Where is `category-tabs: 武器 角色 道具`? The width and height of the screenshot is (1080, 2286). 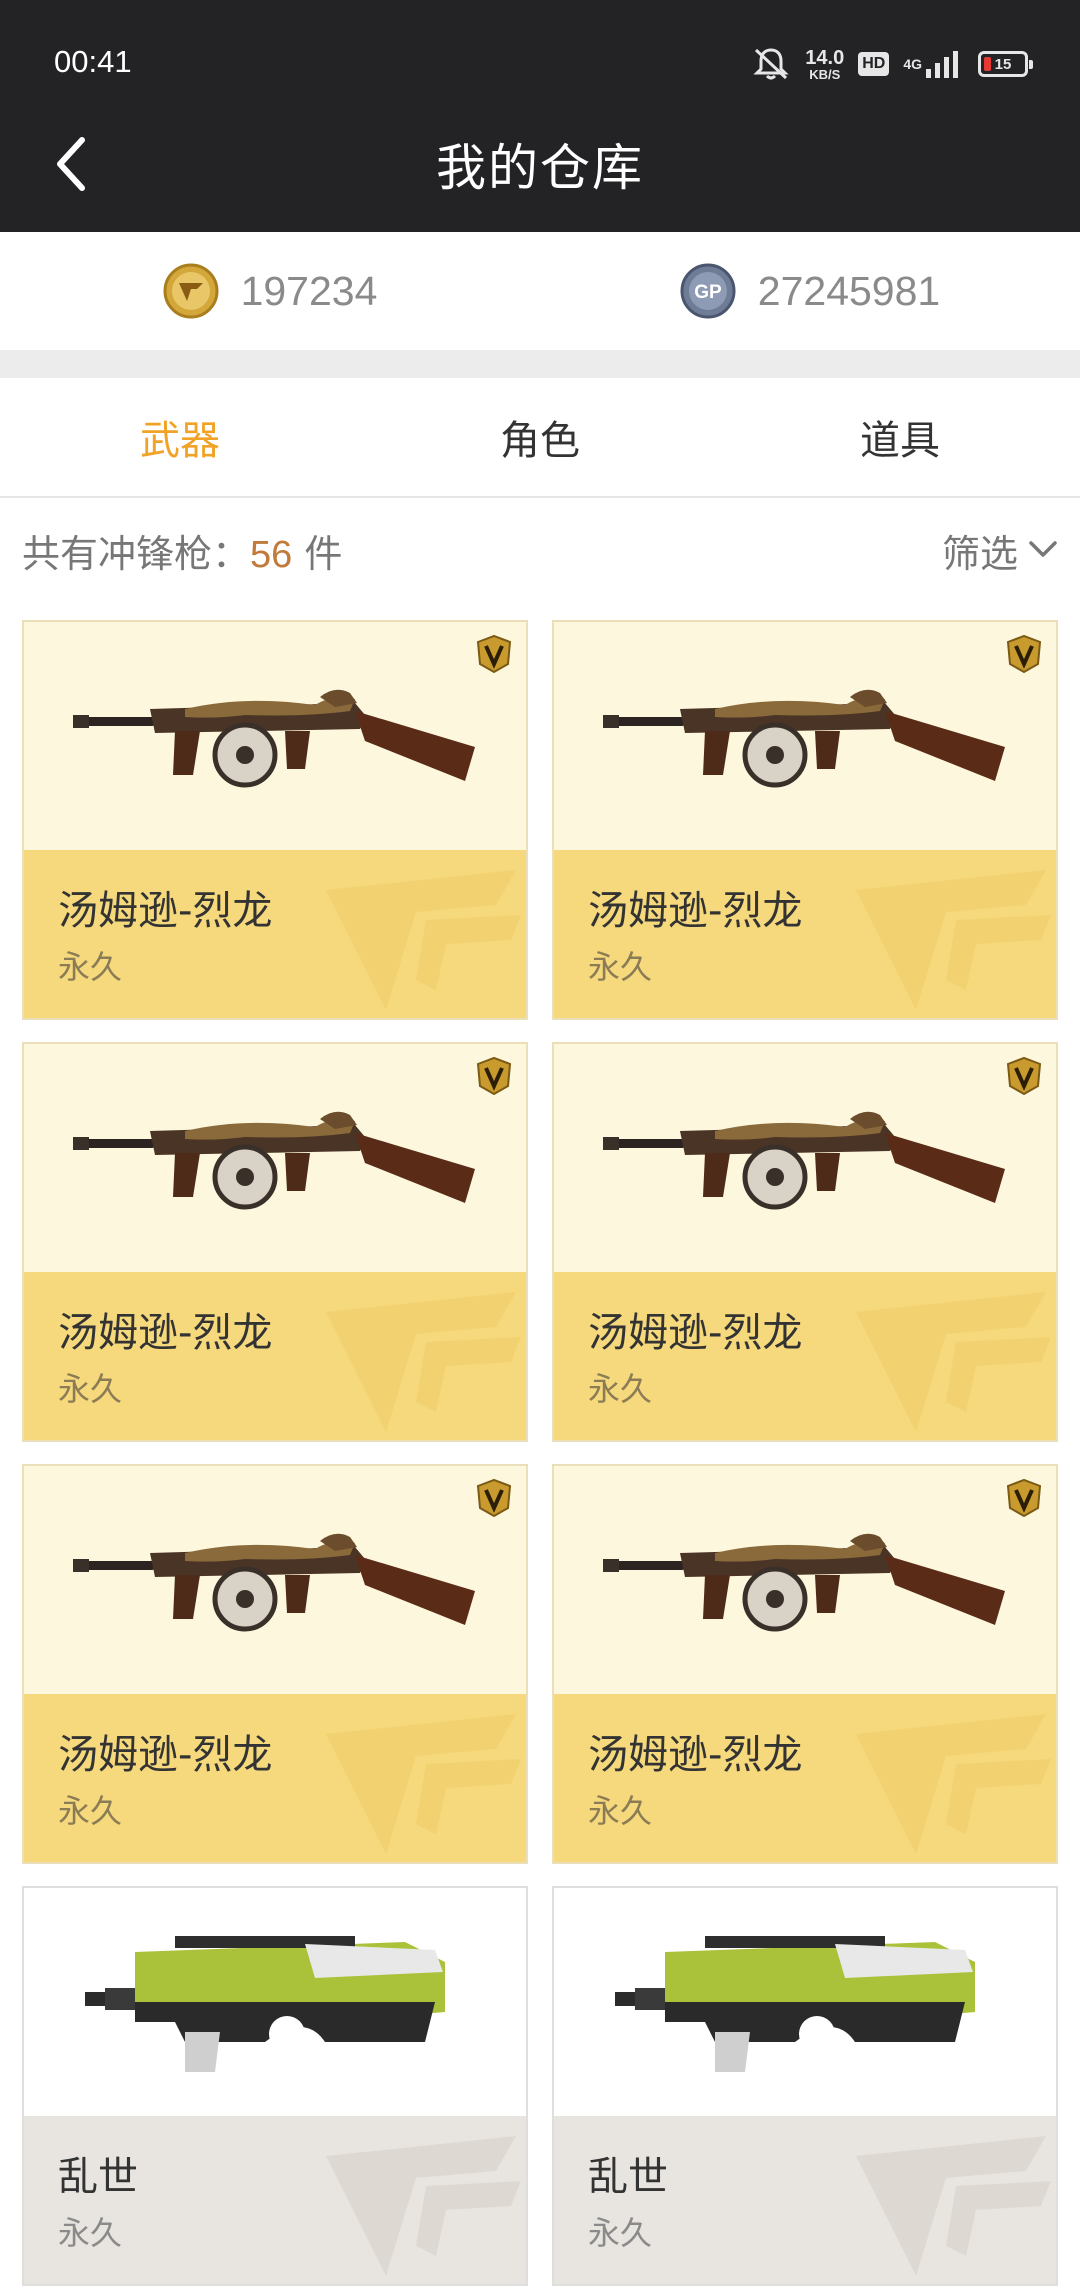
category-tabs: 武器 角色 道具 is located at coordinates (540, 438).